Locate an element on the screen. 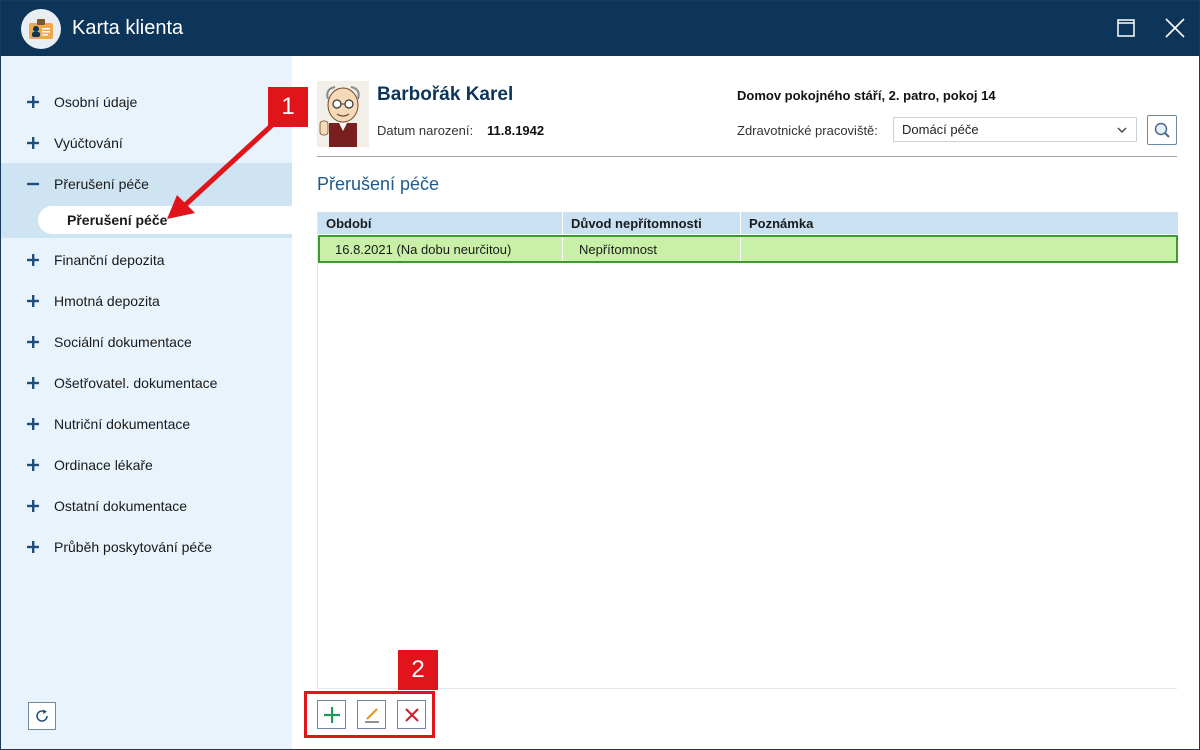  workplace-select-value: Domácí péče is located at coordinates (940, 129).